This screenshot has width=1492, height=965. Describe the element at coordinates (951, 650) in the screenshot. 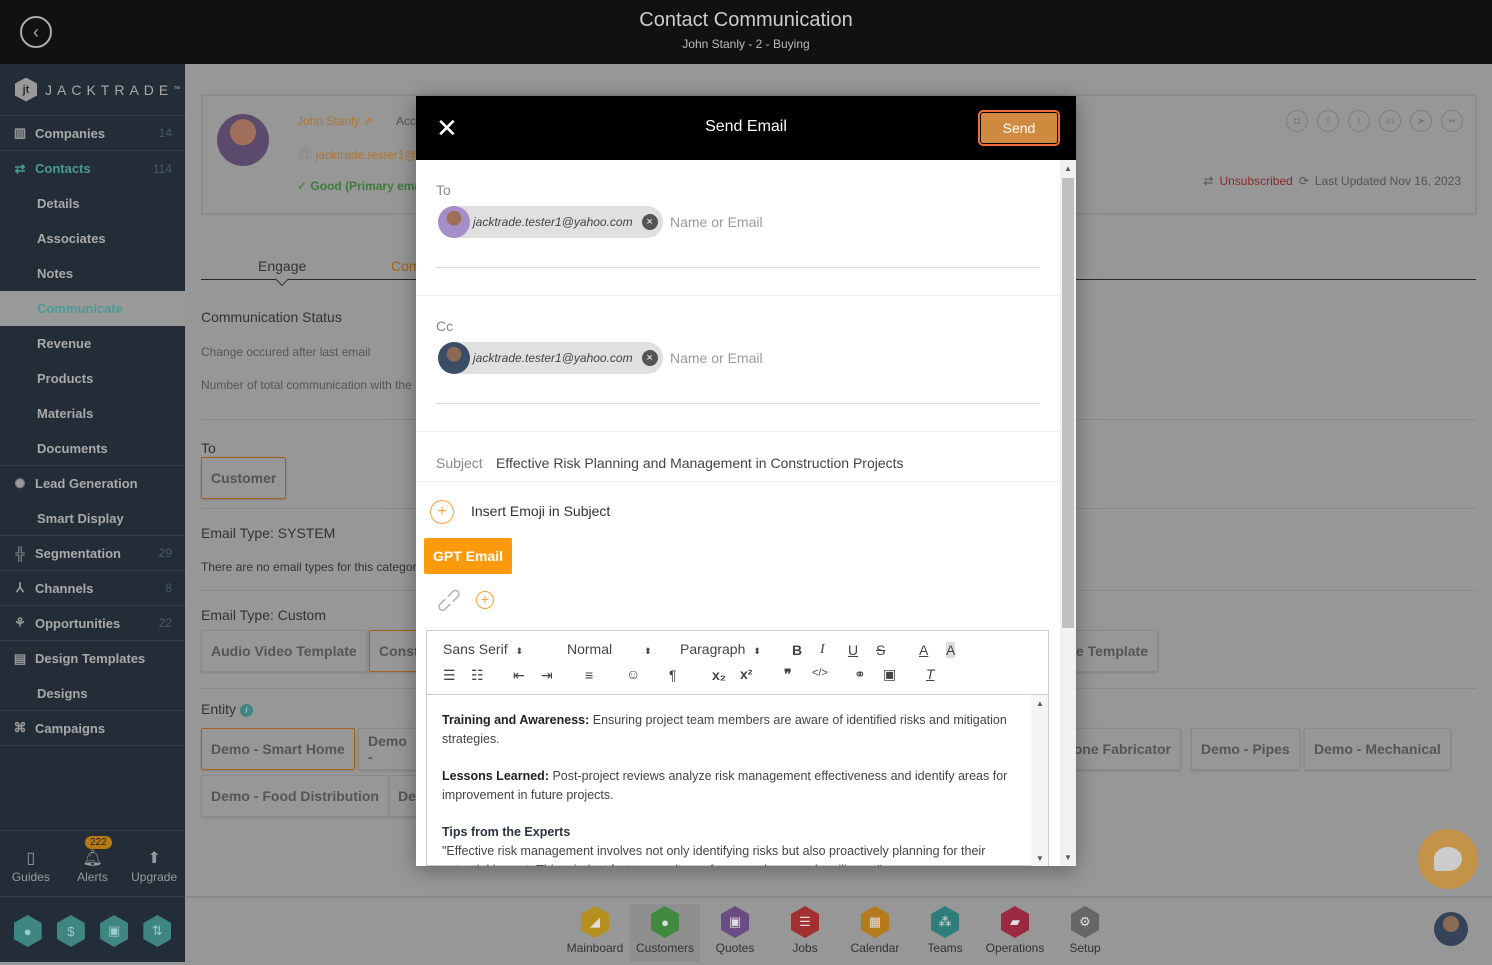

I see `background-color-icon: A` at that location.